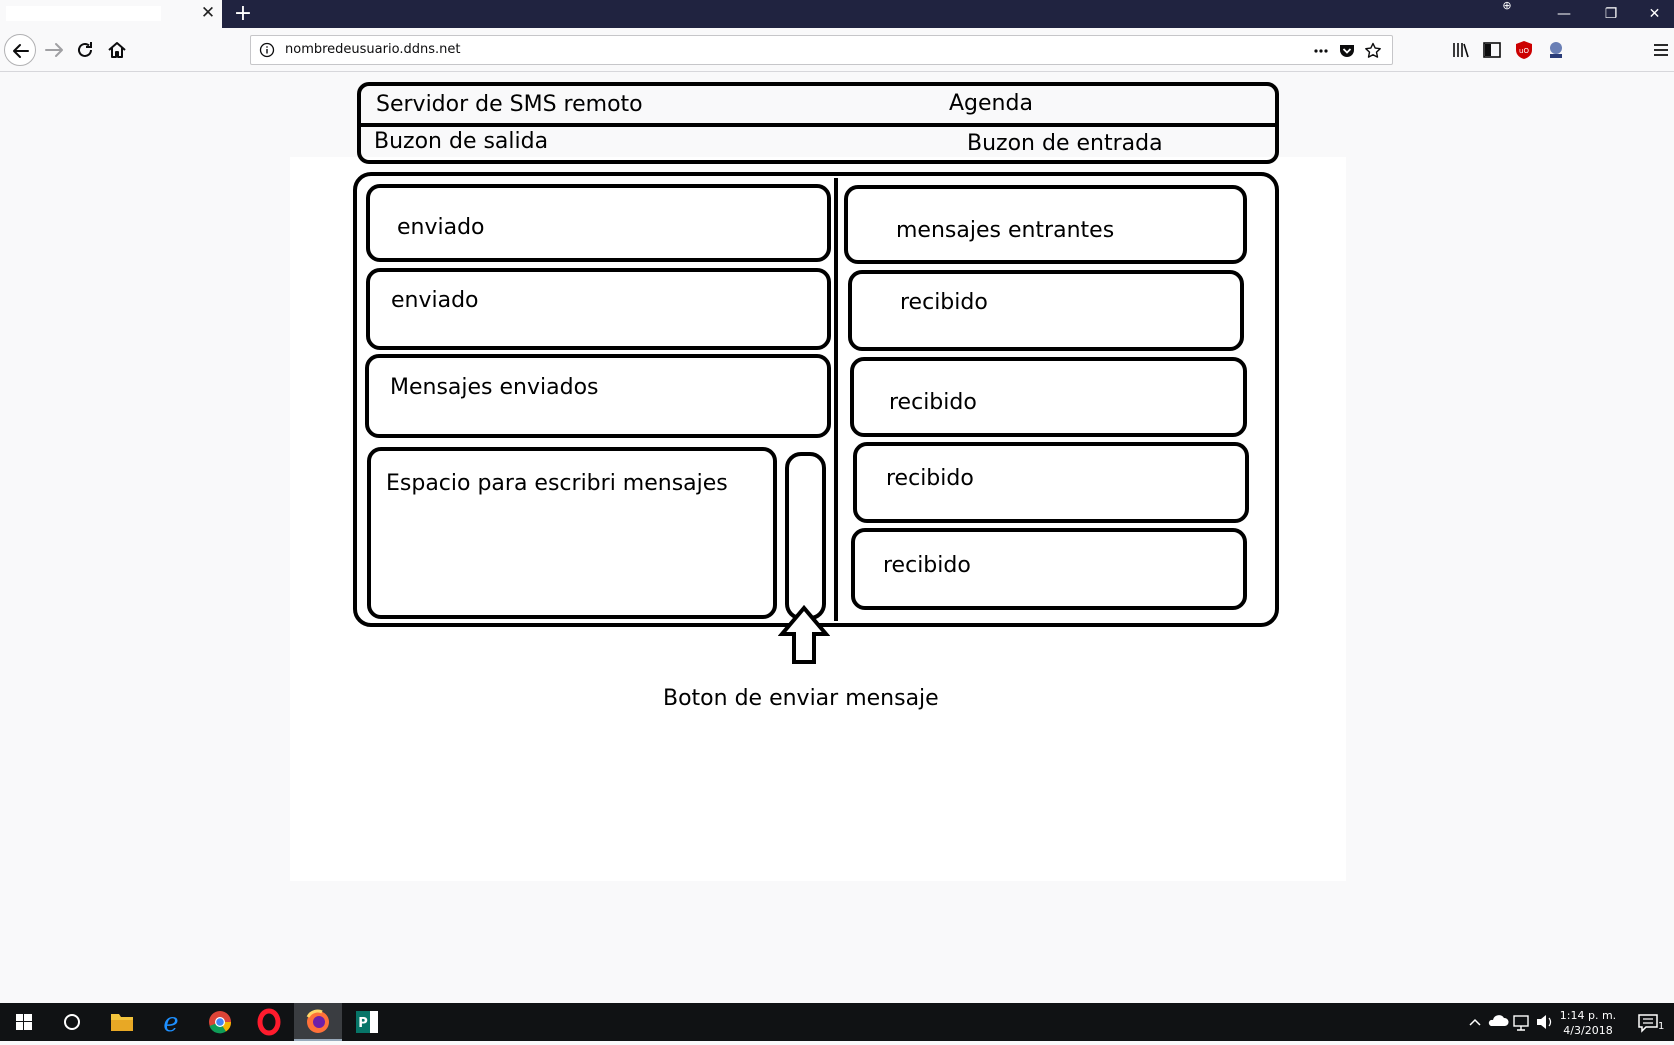 This screenshot has height=1045, width=1674. Describe the element at coordinates (557, 483) in the screenshot. I see `compose-placeholder: Espacio para escribri mensajes` at that location.